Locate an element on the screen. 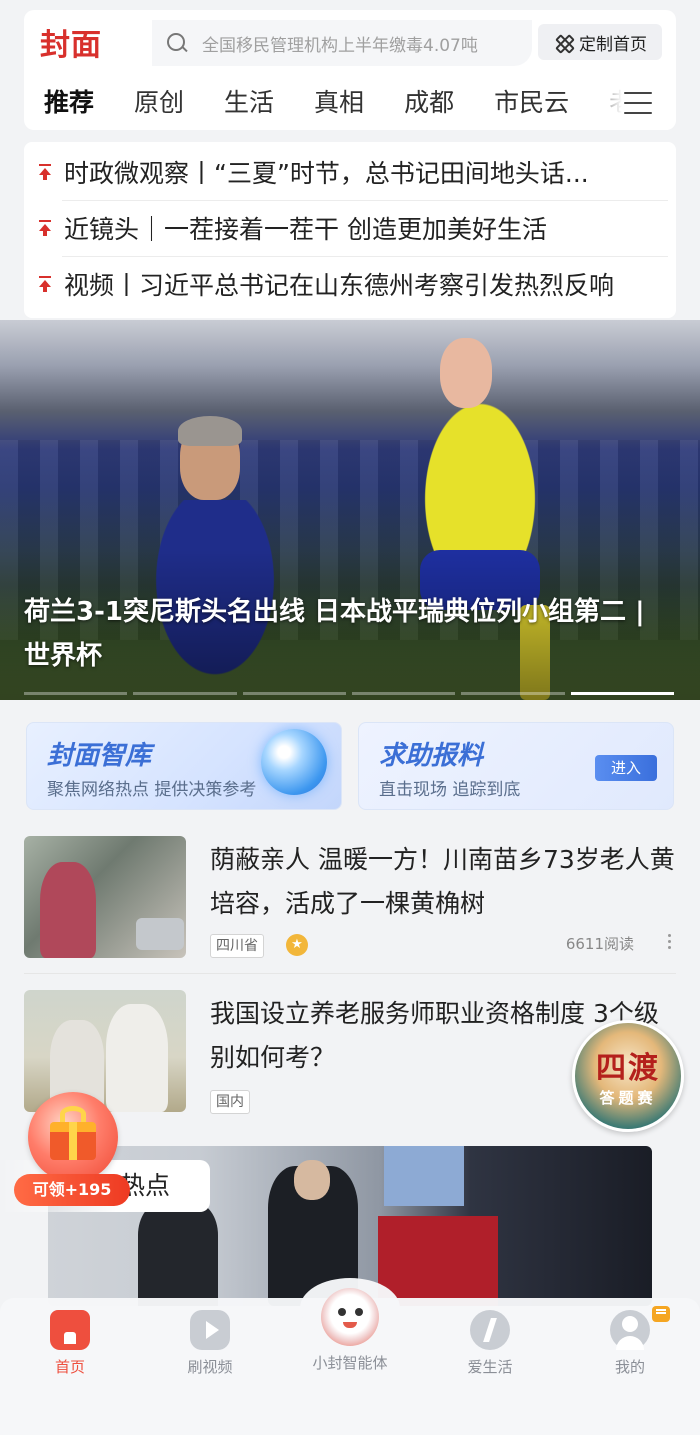 The image size is (700, 1435). help-report-card: 求助报料 直击现场 追踪到底 进入 is located at coordinates (516, 766).